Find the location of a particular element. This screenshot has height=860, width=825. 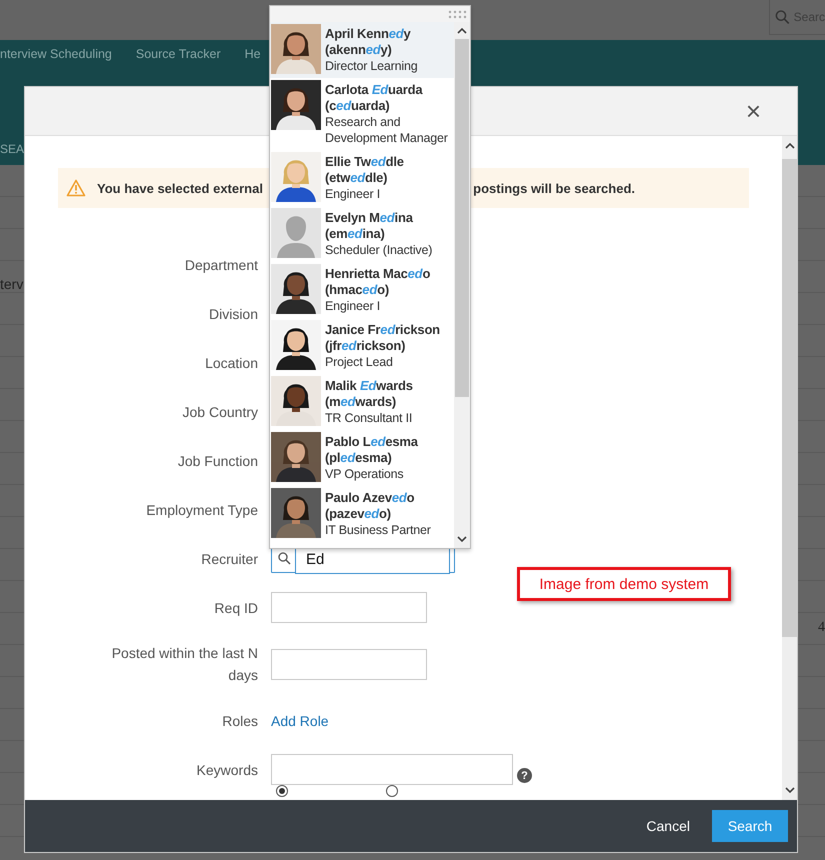

field-label: Location is located at coordinates (231, 363).